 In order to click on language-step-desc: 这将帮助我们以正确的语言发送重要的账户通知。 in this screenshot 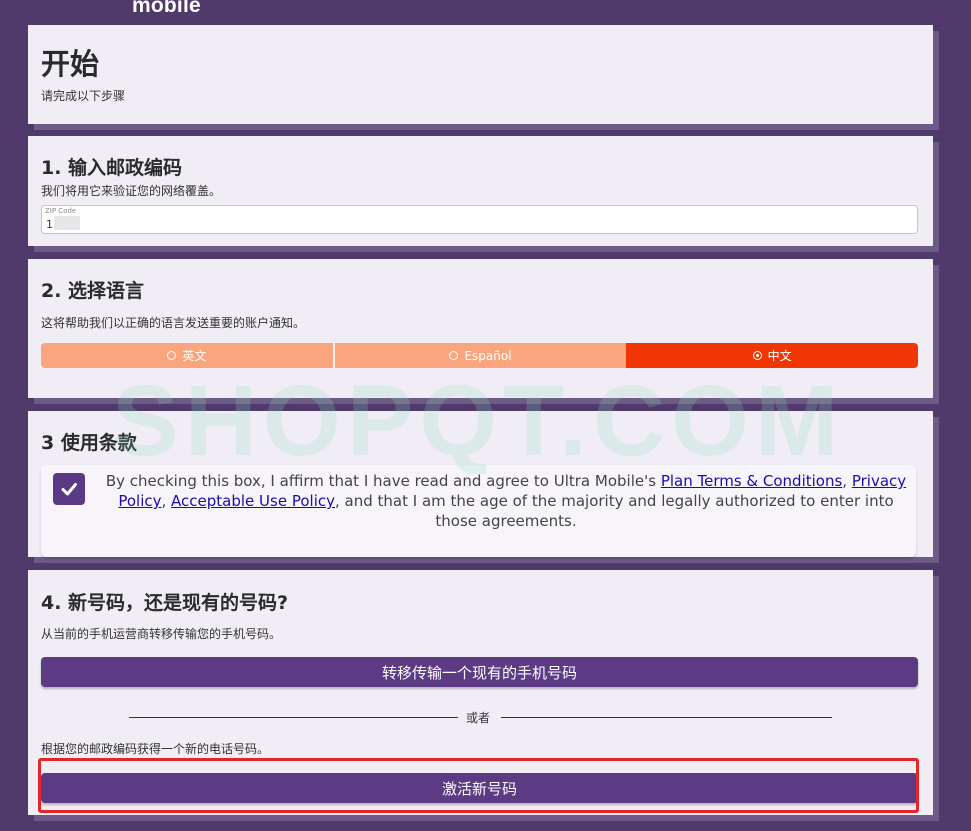, I will do `click(173, 323)`.